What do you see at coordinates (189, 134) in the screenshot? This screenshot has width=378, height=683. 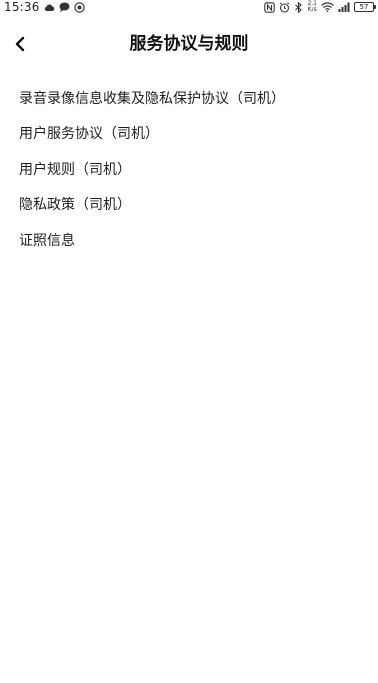 I see `list-item-user-service-agreement: 用户服务协议（司机）` at bounding box center [189, 134].